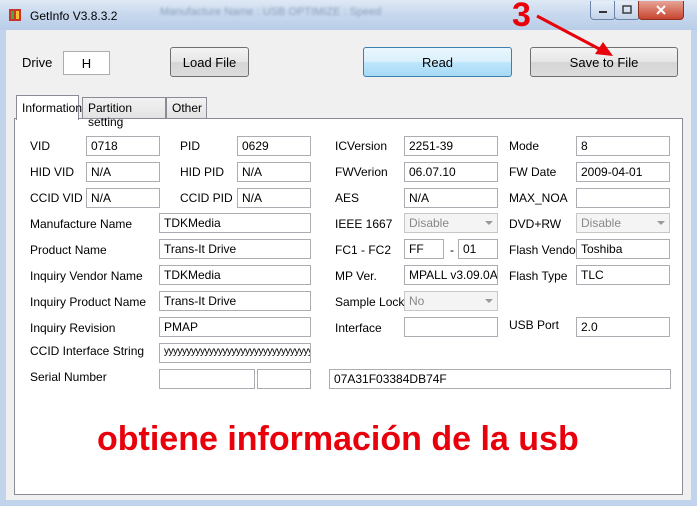 The image size is (697, 506). I want to click on serial-number-label: Serial Number, so click(68, 377).